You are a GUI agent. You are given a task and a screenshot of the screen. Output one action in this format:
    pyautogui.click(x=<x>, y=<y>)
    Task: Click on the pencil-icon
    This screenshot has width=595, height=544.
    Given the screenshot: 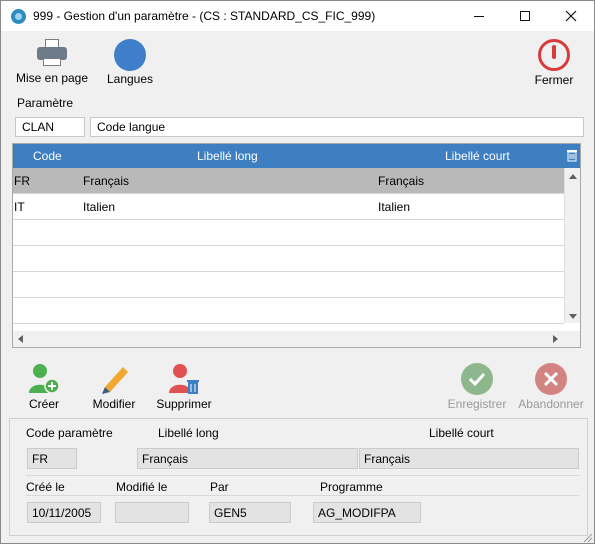 What is the action you would take?
    pyautogui.click(x=115, y=380)
    